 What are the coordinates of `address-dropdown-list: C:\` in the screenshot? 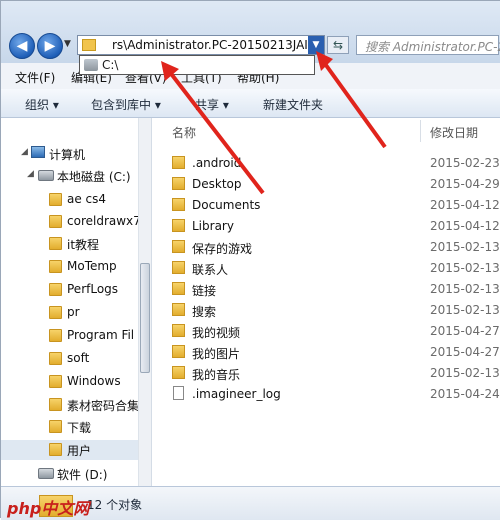 It's located at (197, 65).